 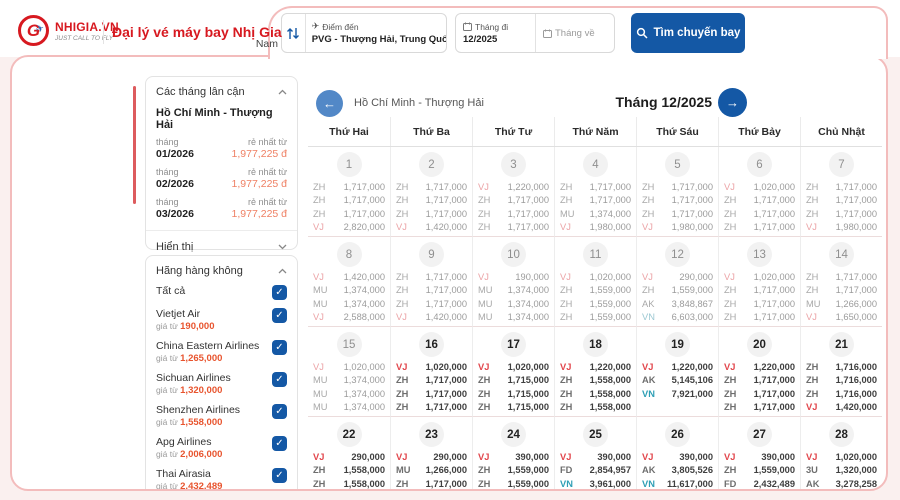 What do you see at coordinates (664, 102) in the screenshot?
I see `calendar-month-title: Tháng 12/2025` at bounding box center [664, 102].